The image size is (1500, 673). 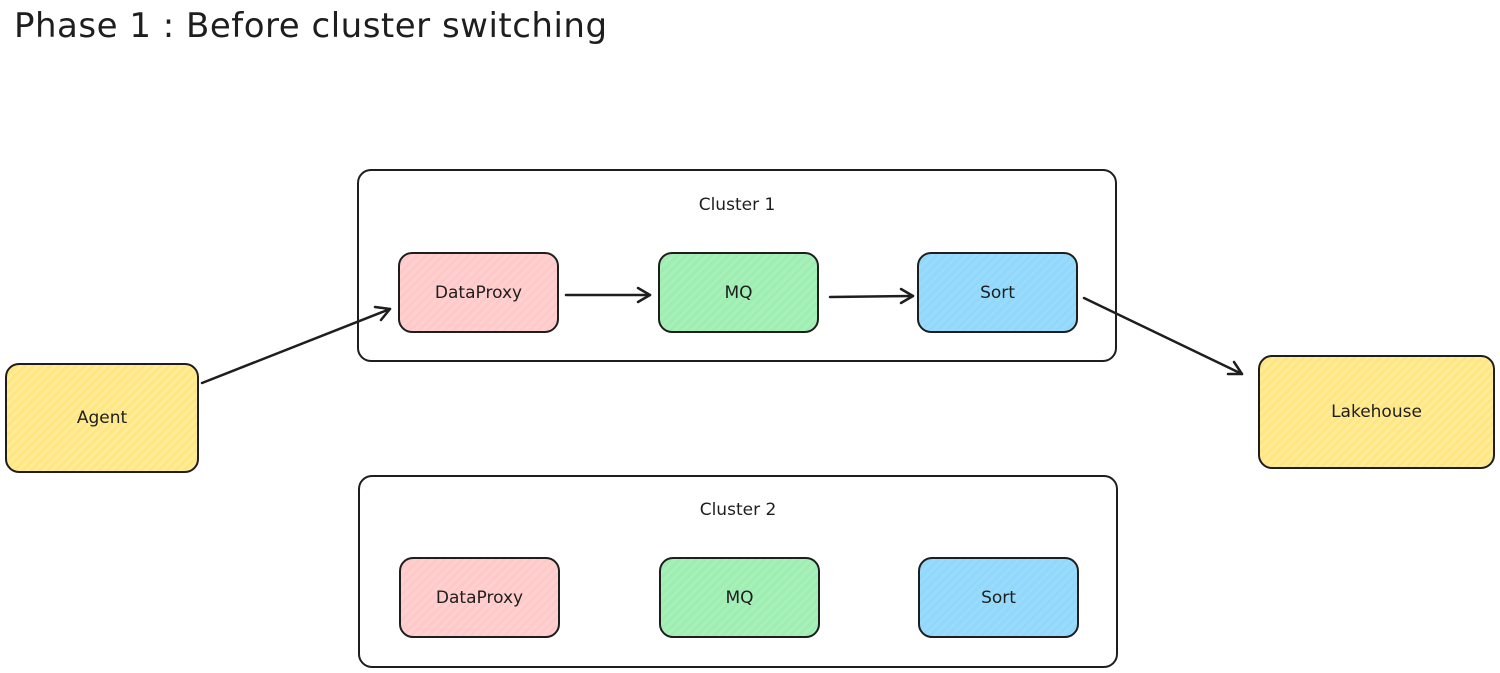 I want to click on cluster-1-sort-node: Sort, so click(x=997, y=292).